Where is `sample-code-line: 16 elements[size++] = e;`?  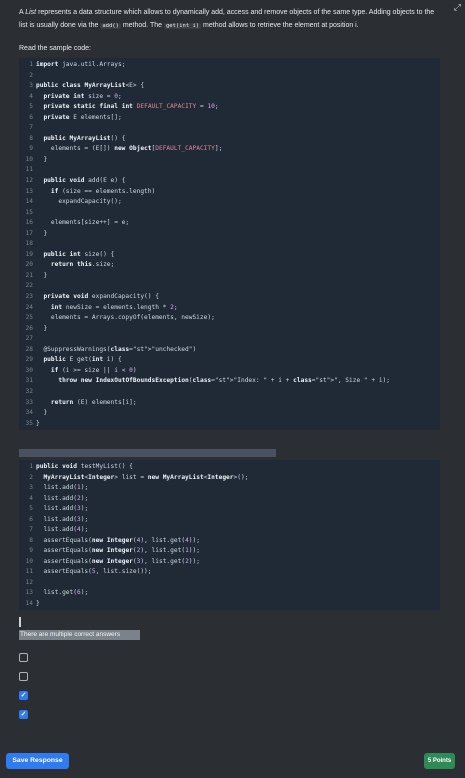
sample-code-line: 16 elements[size++] = e; is located at coordinates (229, 223).